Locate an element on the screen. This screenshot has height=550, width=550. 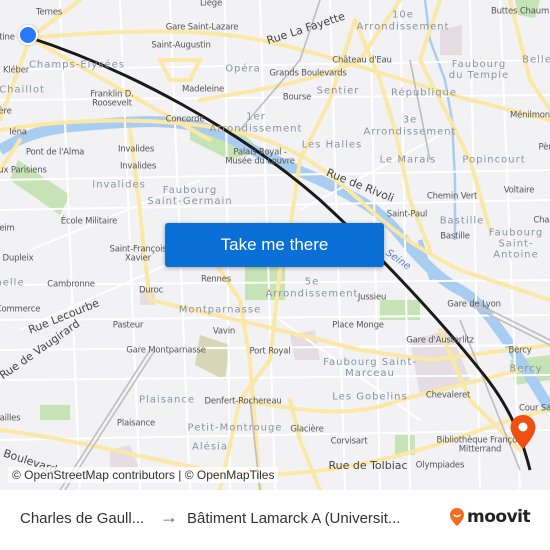
label-corvisart: Corvisart is located at coordinates (349, 441).